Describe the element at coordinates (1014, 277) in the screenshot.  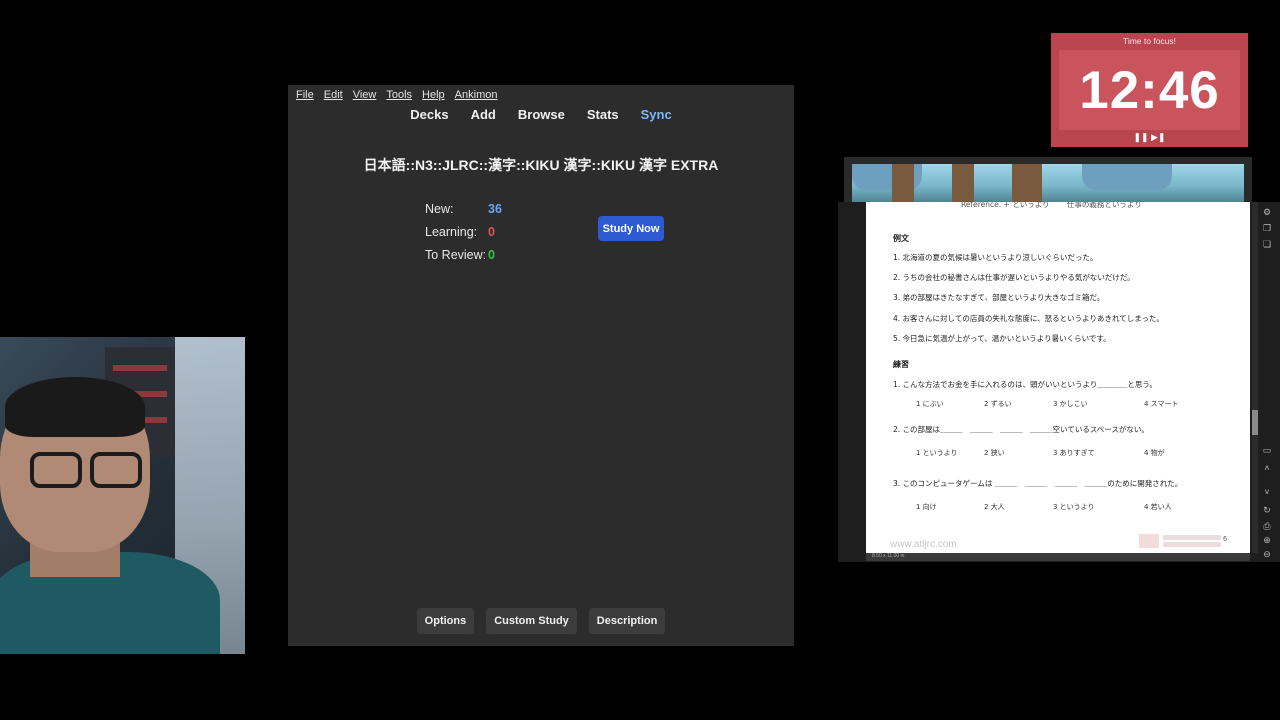
I see `pdf-example-2: 2. うちの会社の秘書さんは仕事が遅いというよりやる気がないだけだ。` at that location.